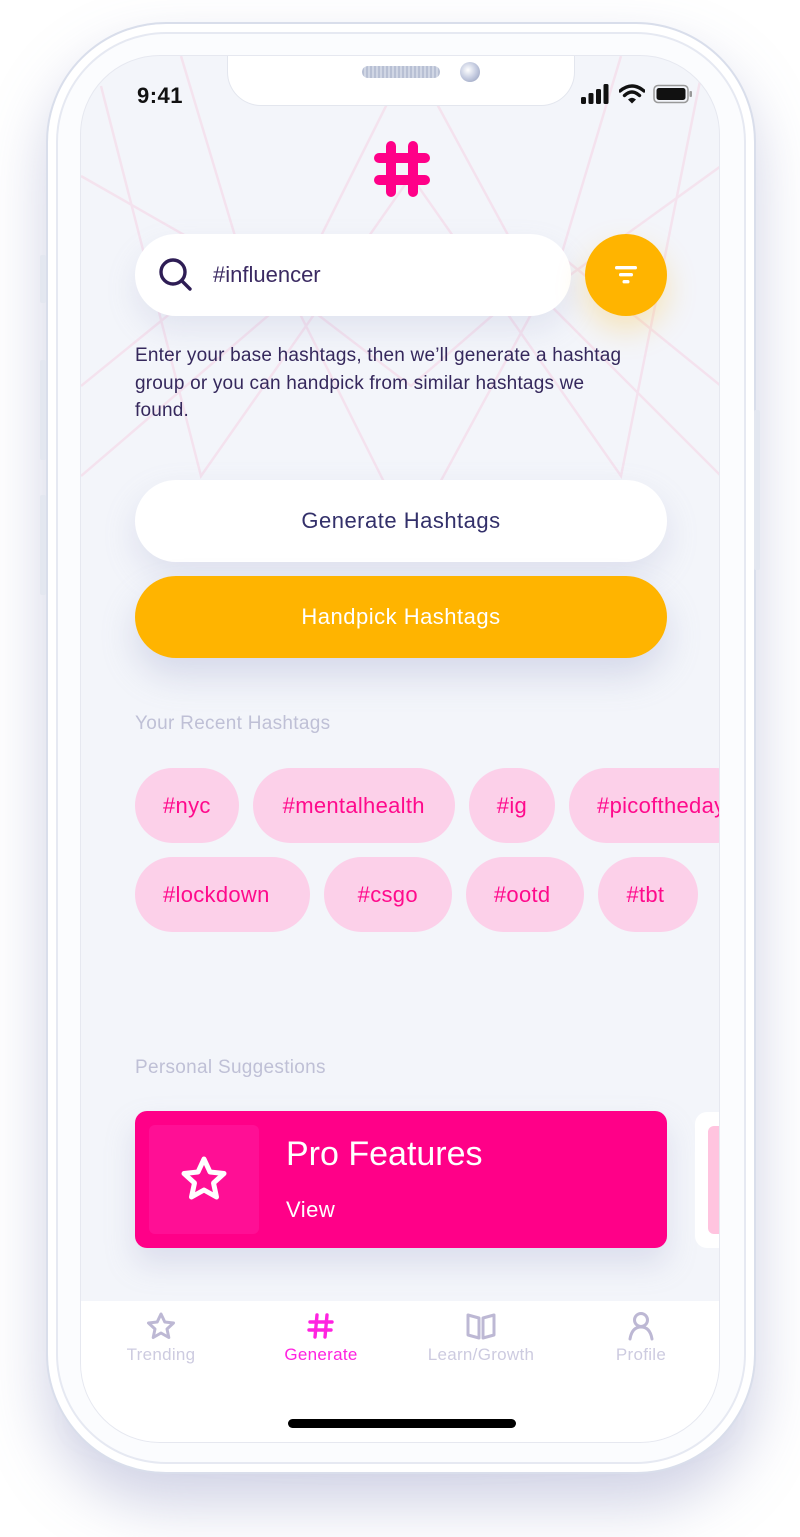  What do you see at coordinates (648, 894) in the screenshot?
I see `hashtag-chip: #tbt` at bounding box center [648, 894].